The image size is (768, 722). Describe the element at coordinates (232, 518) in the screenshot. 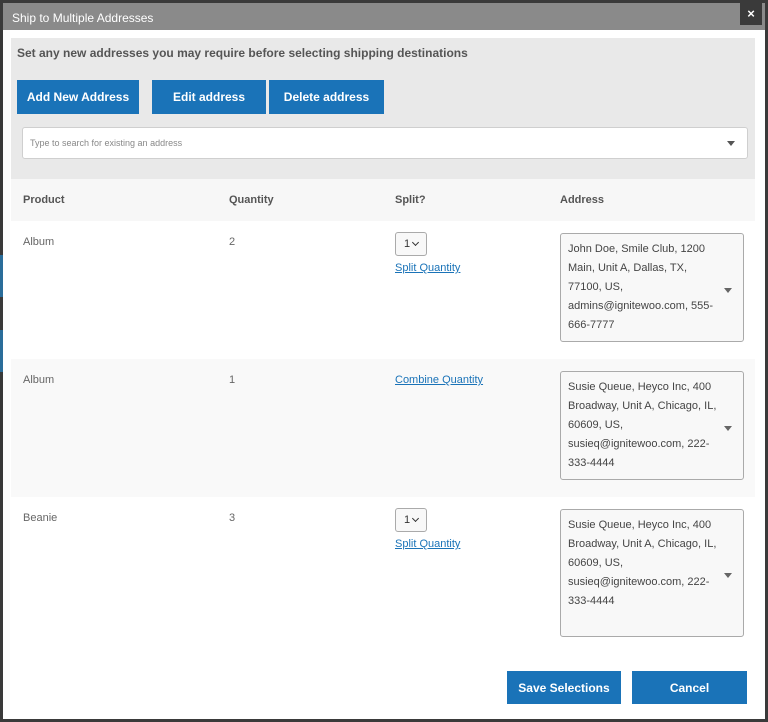

I see `quantity-cell: 3` at that location.